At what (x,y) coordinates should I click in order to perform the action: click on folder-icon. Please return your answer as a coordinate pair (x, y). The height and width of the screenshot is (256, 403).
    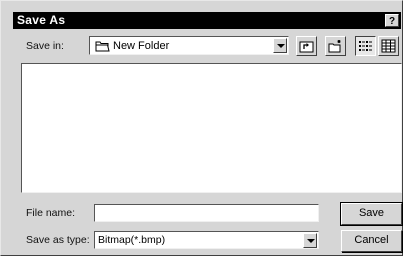
    Looking at the image, I should click on (102, 47).